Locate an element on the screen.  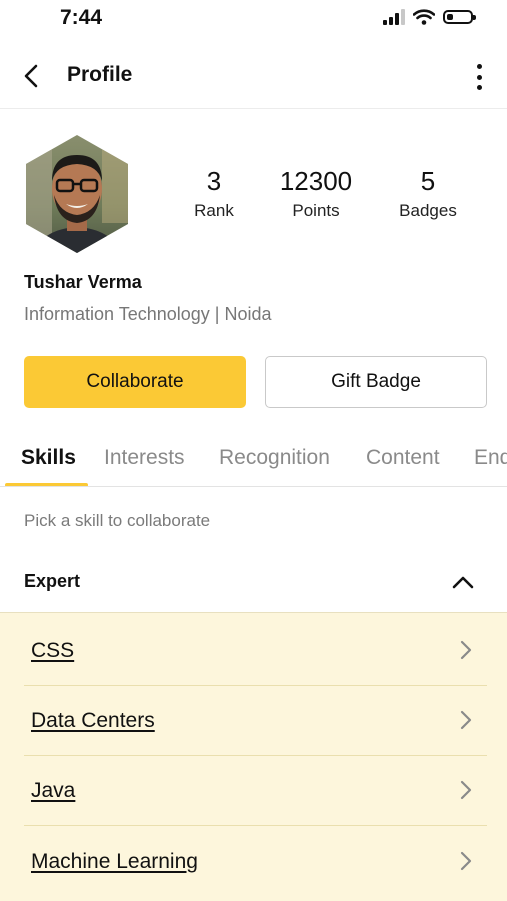
expert-section-header: Expert is located at coordinates (253, 586).